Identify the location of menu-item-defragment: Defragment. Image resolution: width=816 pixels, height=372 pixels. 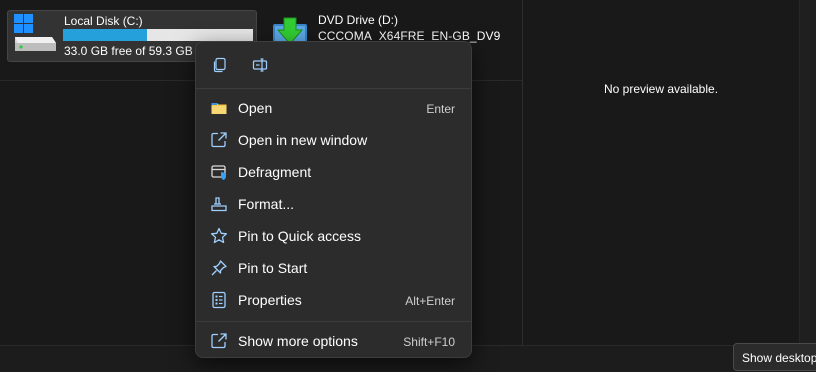
(333, 172).